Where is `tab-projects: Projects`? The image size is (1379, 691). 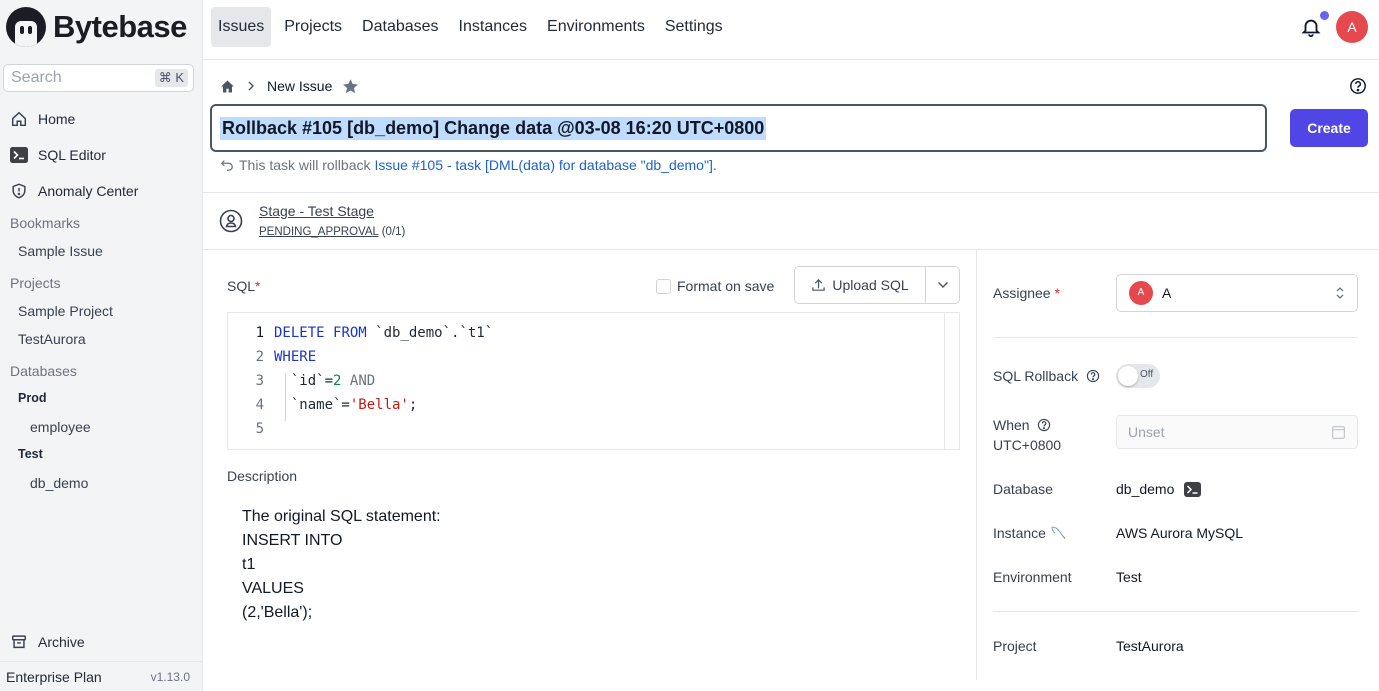 tab-projects: Projects is located at coordinates (313, 27).